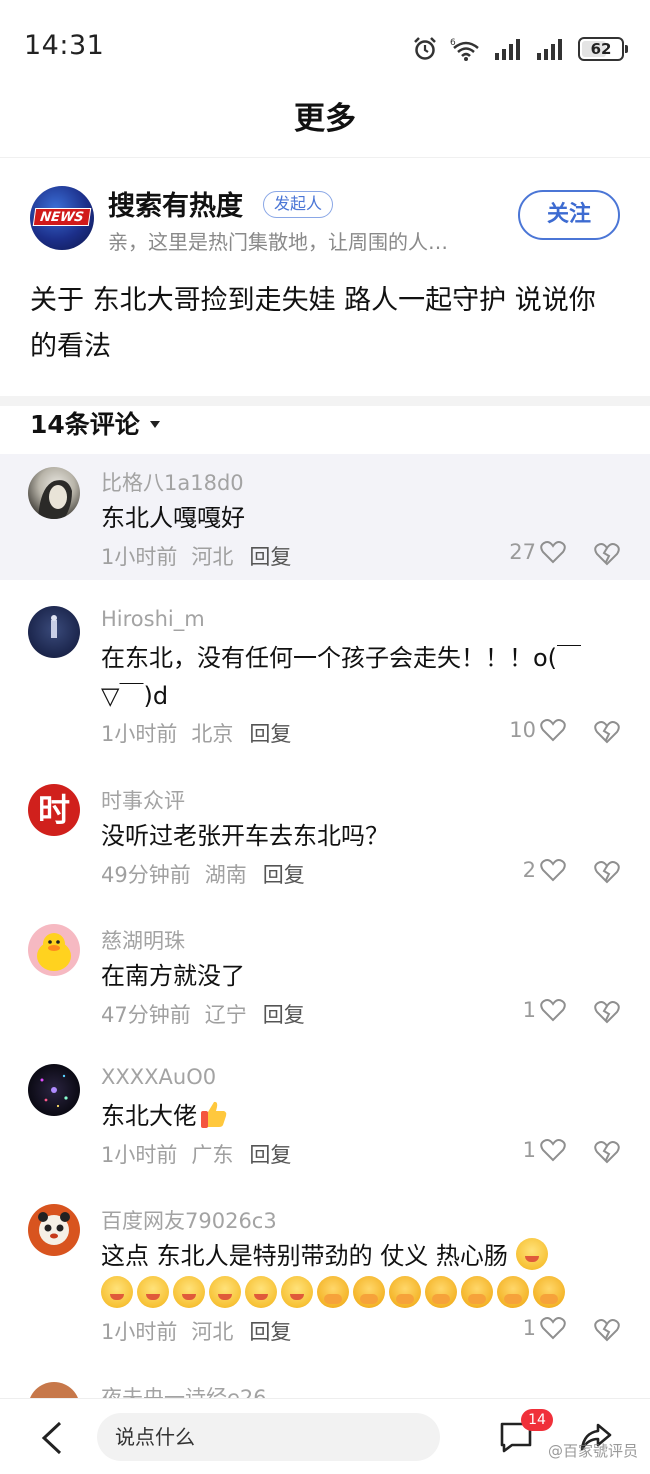  Describe the element at coordinates (592, 1451) in the screenshot. I see `watermark: @百家號评员` at that location.